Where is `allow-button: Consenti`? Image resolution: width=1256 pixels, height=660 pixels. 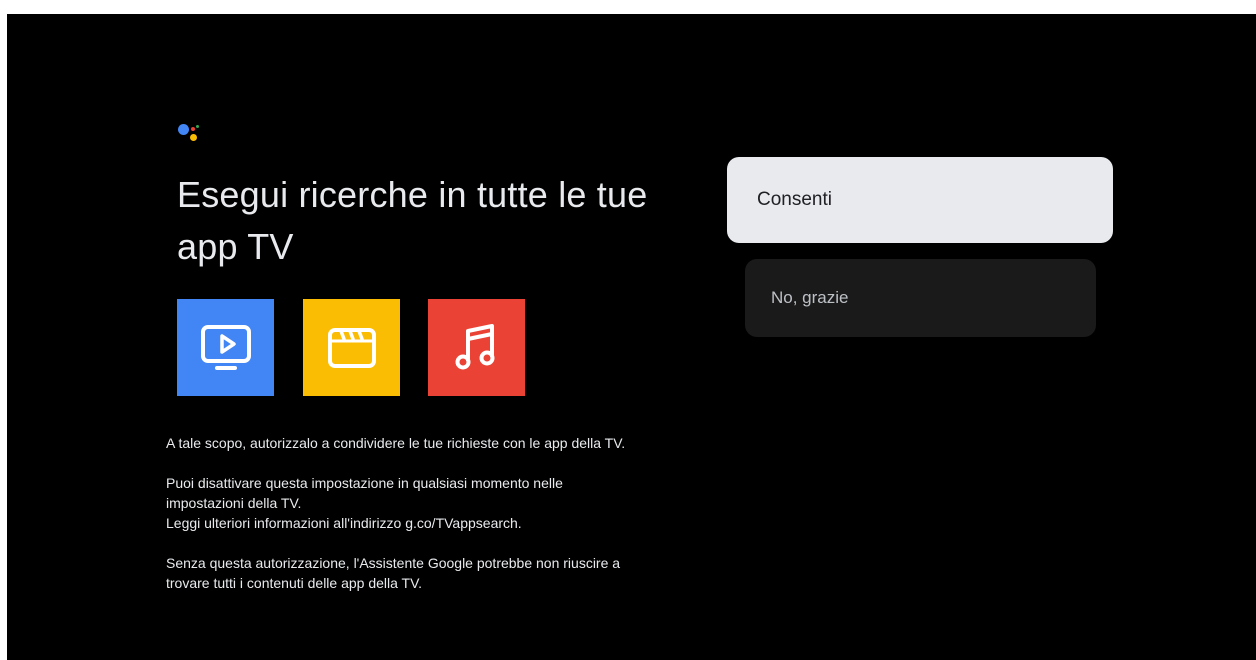 allow-button: Consenti is located at coordinates (920, 200).